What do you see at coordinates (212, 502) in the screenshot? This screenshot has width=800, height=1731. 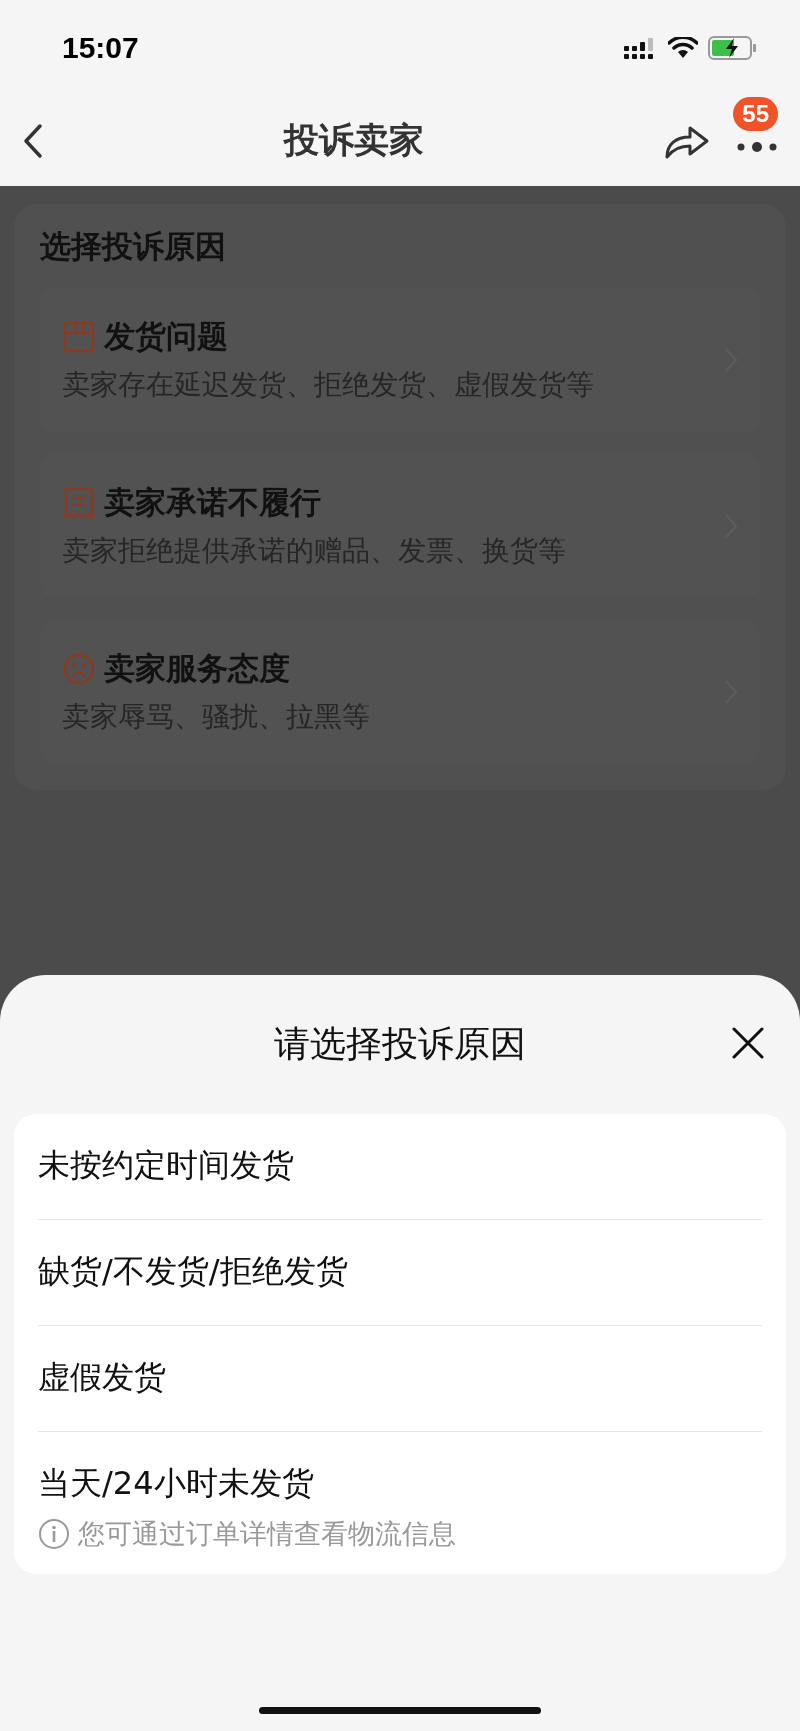 I see `reason-title: 卖家承诺不履行` at bounding box center [212, 502].